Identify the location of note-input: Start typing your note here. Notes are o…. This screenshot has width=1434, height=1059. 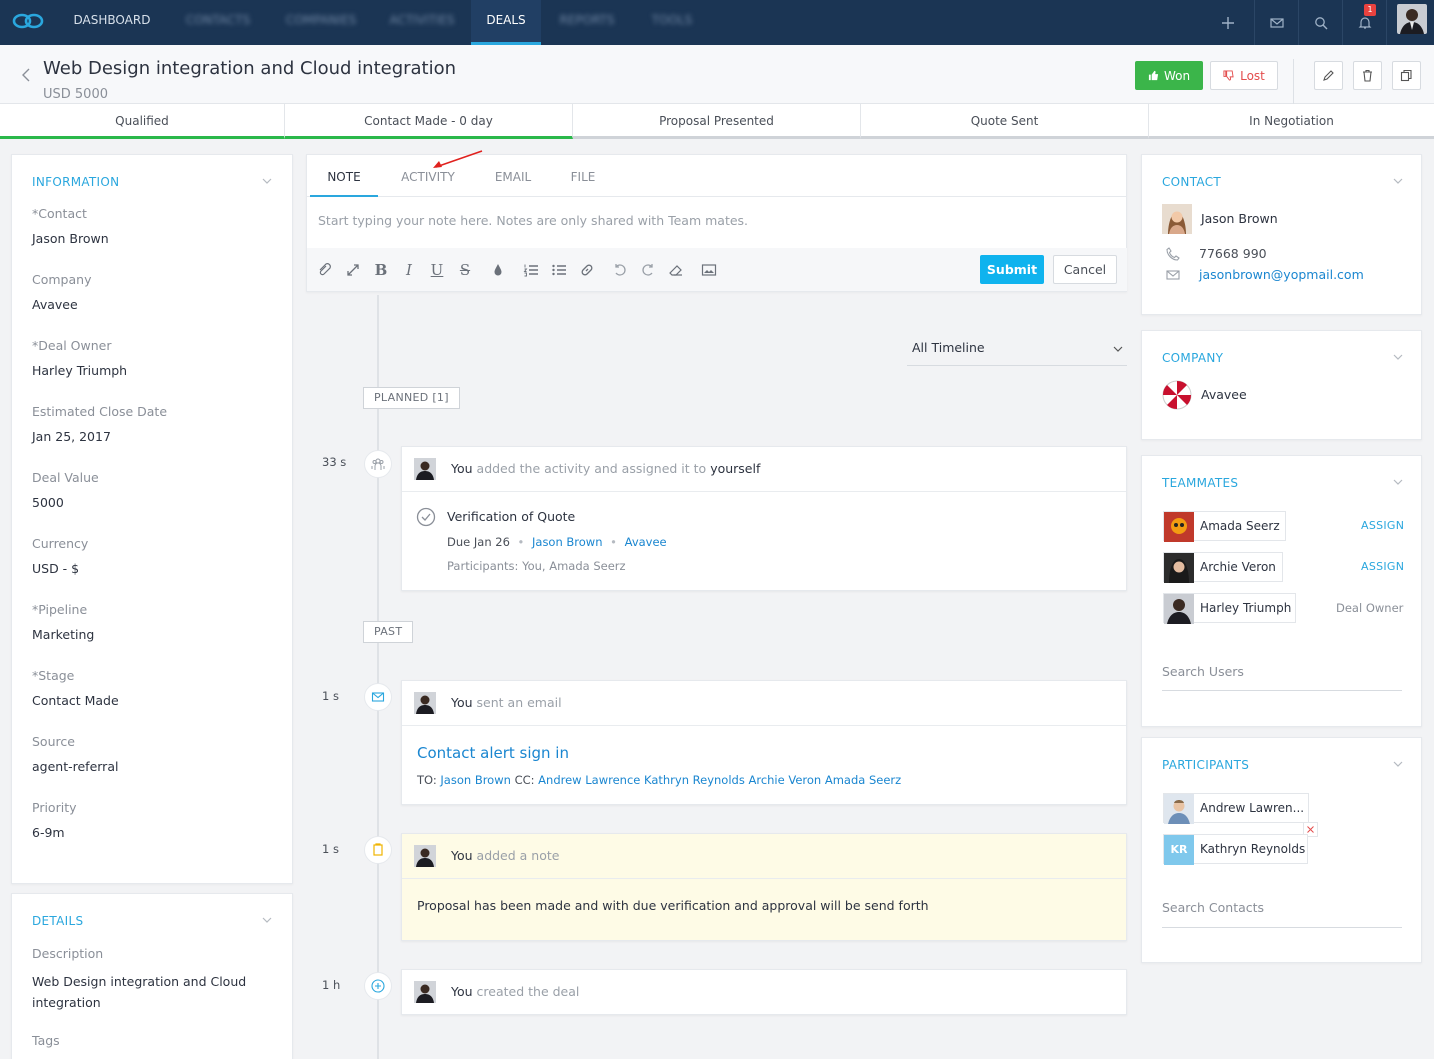
(533, 220).